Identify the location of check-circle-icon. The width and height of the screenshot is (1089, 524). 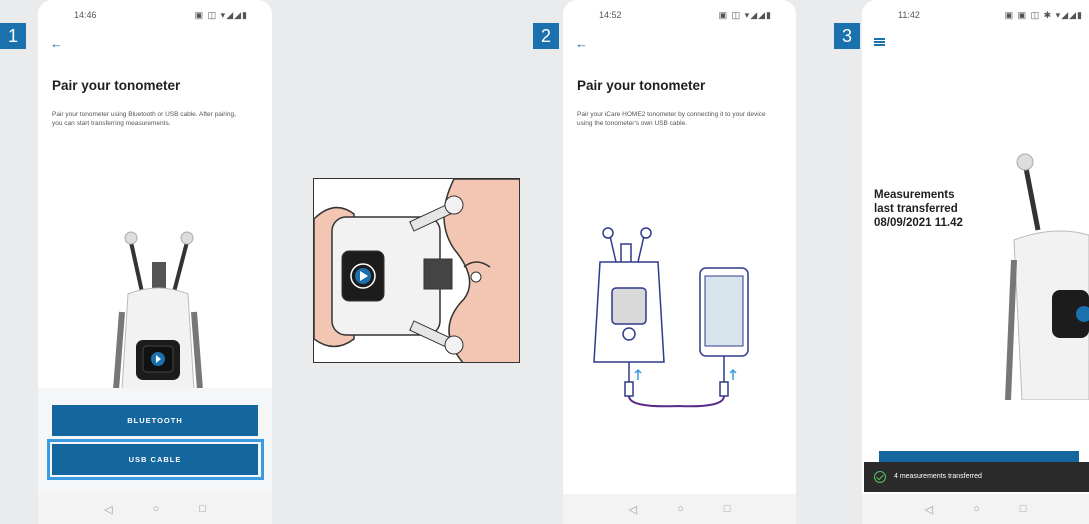
(880, 477).